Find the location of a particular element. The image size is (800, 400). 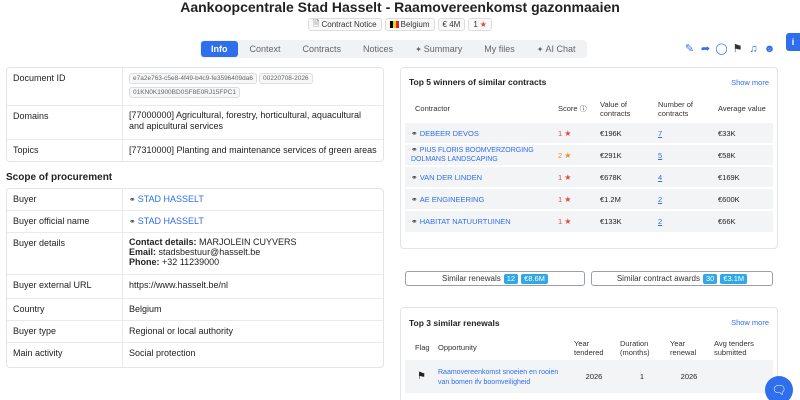

table-row: ⚭ VAN DER LINDEN 1 ★ €678K 4 €169K is located at coordinates (589, 176).